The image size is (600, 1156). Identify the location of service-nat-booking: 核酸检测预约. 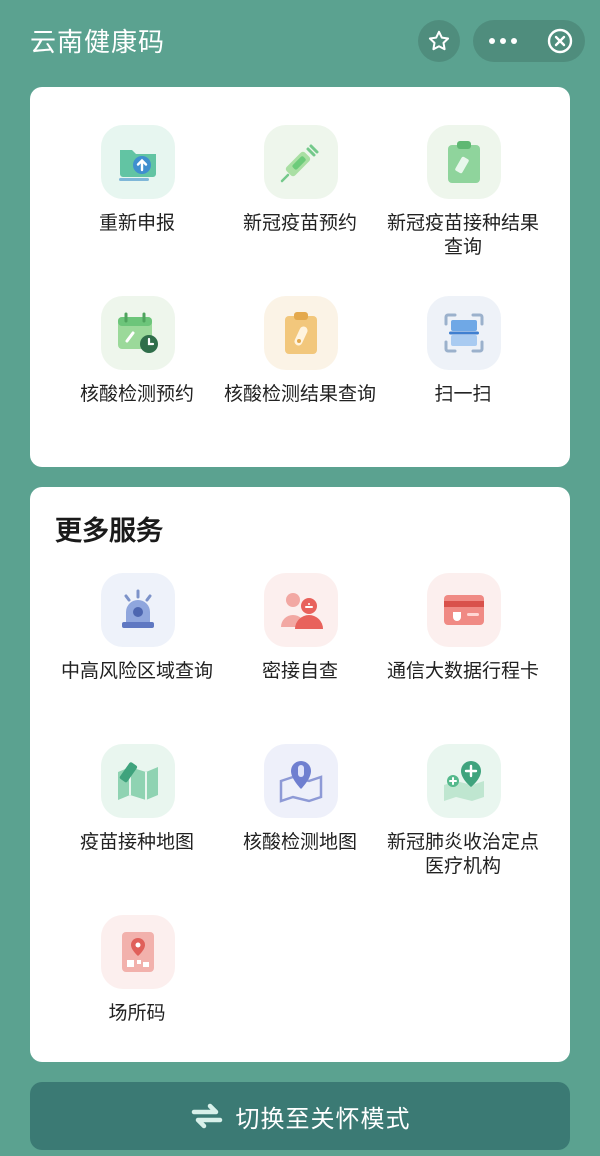
(137, 371).